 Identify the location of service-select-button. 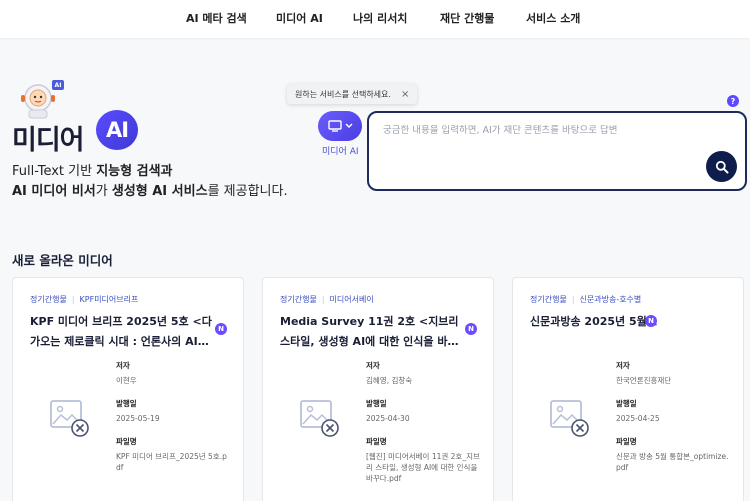
(340, 126).